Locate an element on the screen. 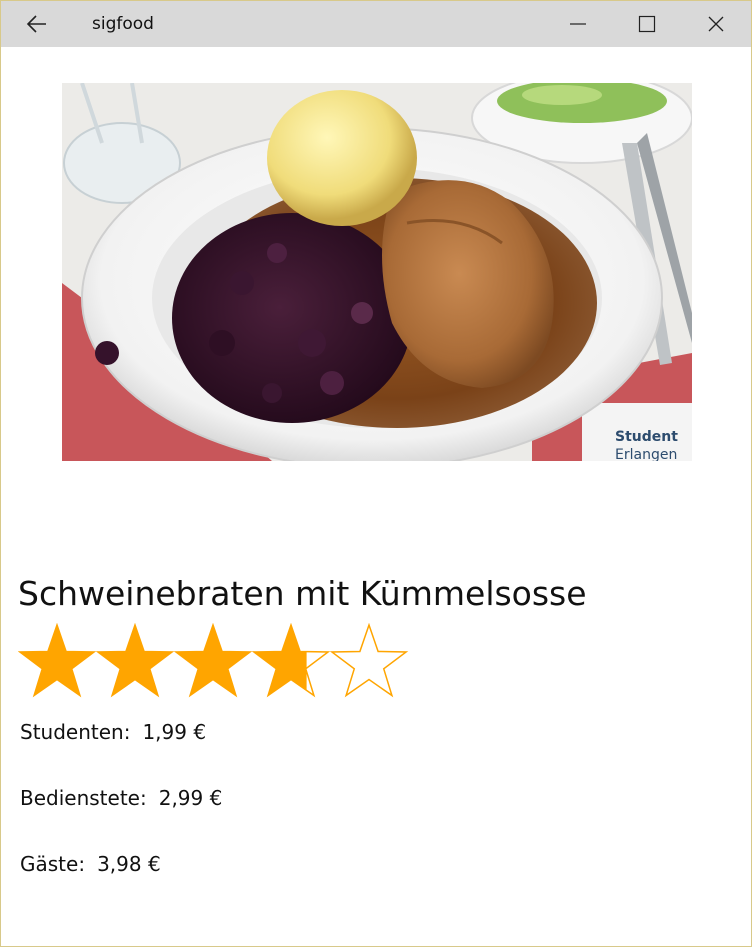  price-label: Bedienstete: is located at coordinates (83, 798).